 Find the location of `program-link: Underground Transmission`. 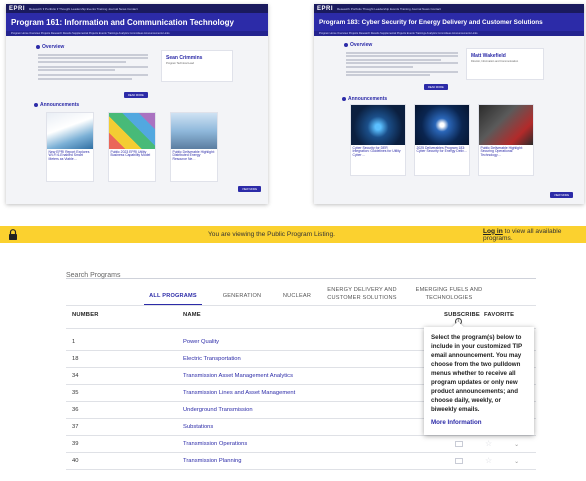

program-link: Underground Transmission is located at coordinates (218, 410).